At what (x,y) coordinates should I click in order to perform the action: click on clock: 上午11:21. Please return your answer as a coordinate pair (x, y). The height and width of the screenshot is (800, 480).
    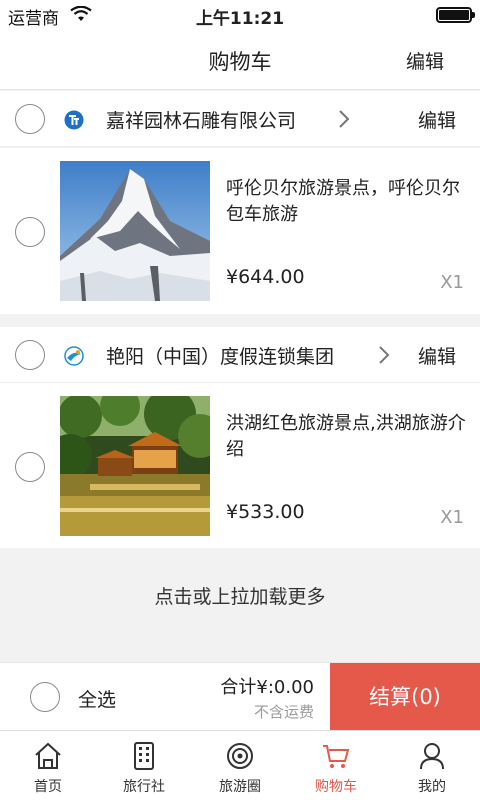
    Looking at the image, I should click on (240, 19).